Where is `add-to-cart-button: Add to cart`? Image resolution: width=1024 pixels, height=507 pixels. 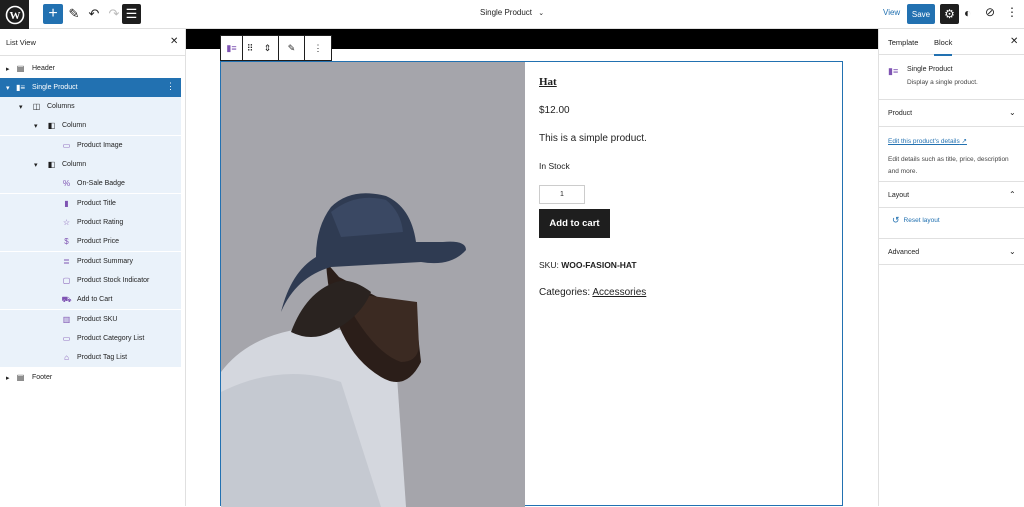 add-to-cart-button: Add to cart is located at coordinates (574, 223).